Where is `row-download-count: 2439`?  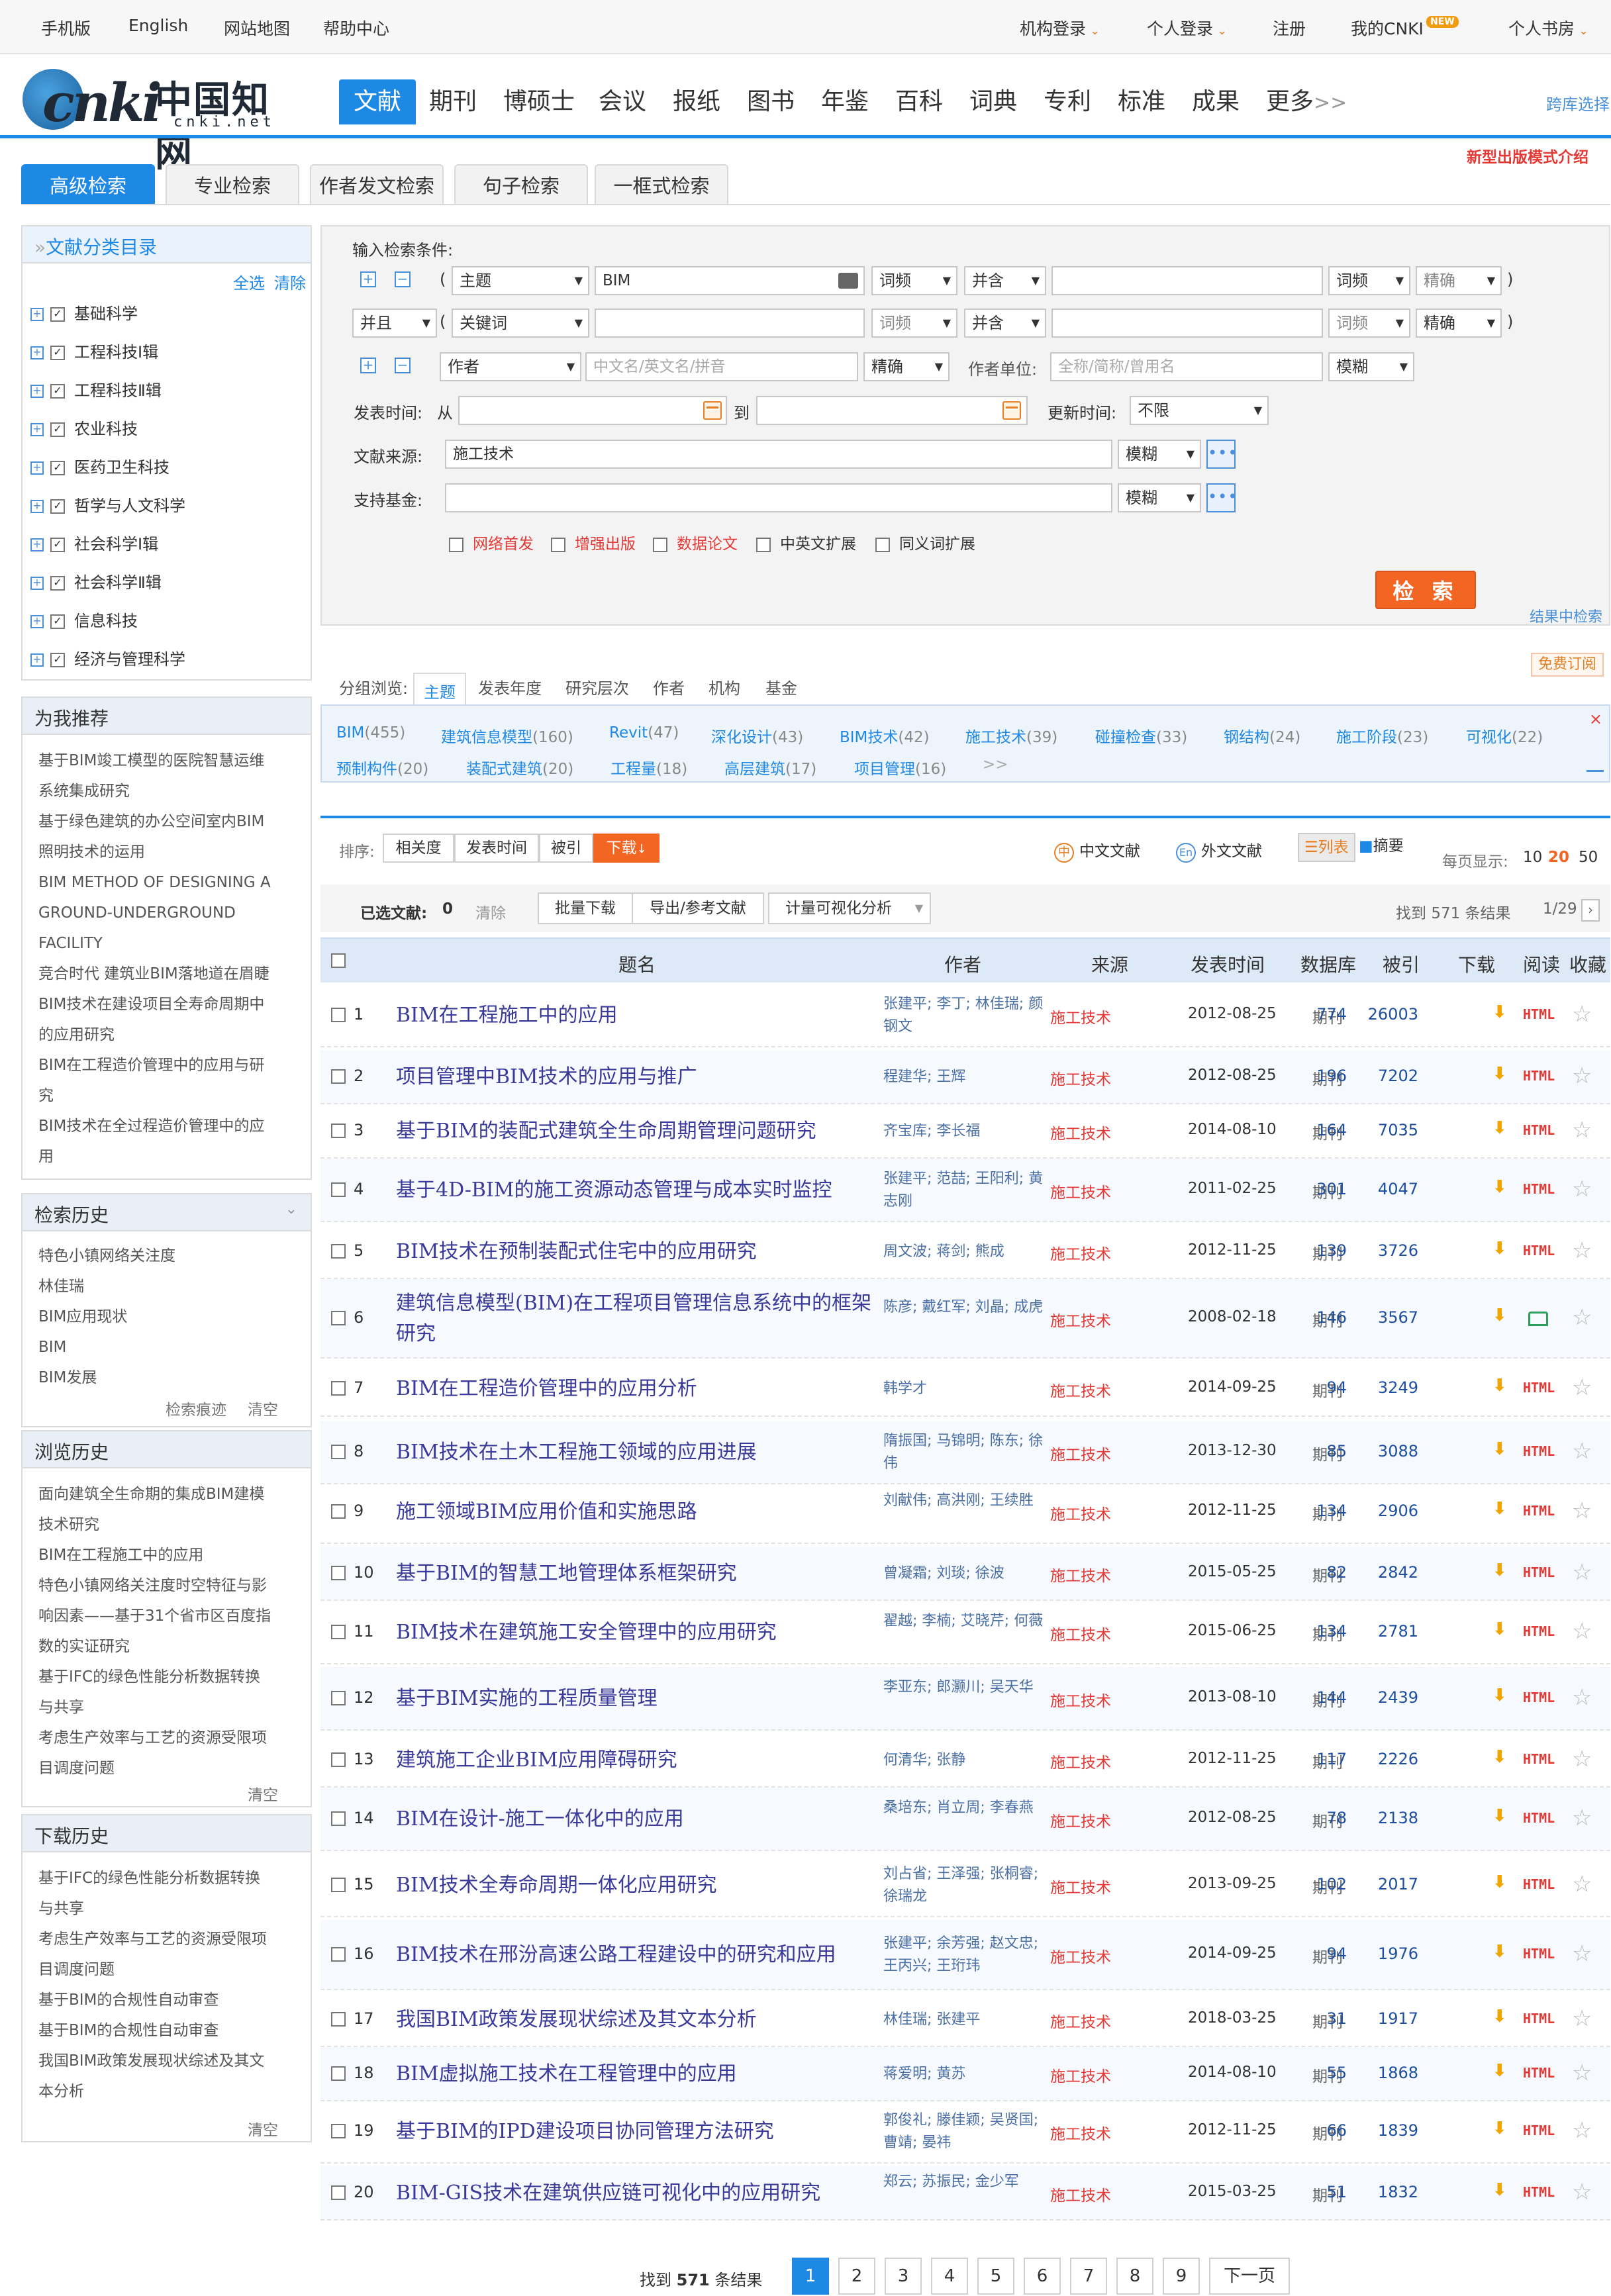 row-download-count: 2439 is located at coordinates (1398, 1697).